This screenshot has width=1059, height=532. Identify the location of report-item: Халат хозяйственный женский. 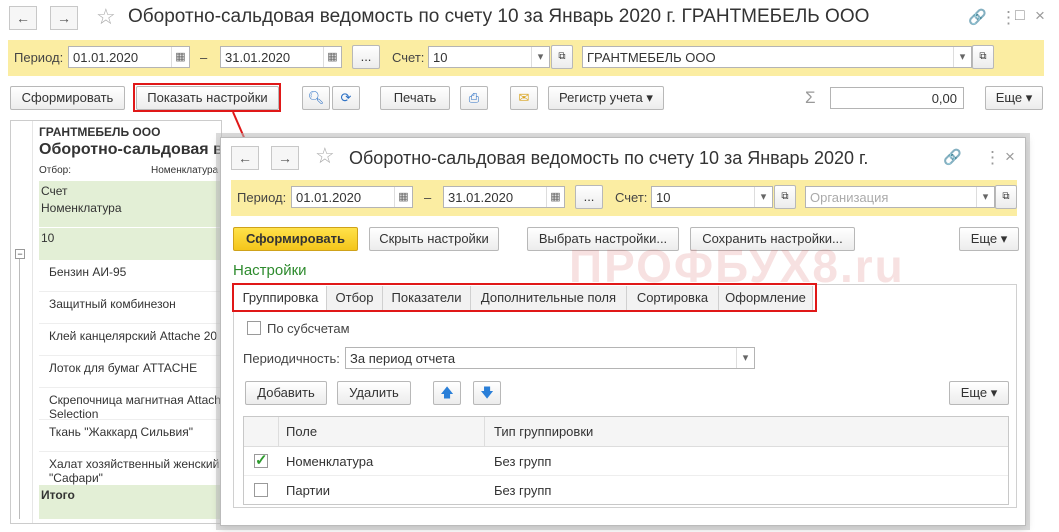
(134, 464).